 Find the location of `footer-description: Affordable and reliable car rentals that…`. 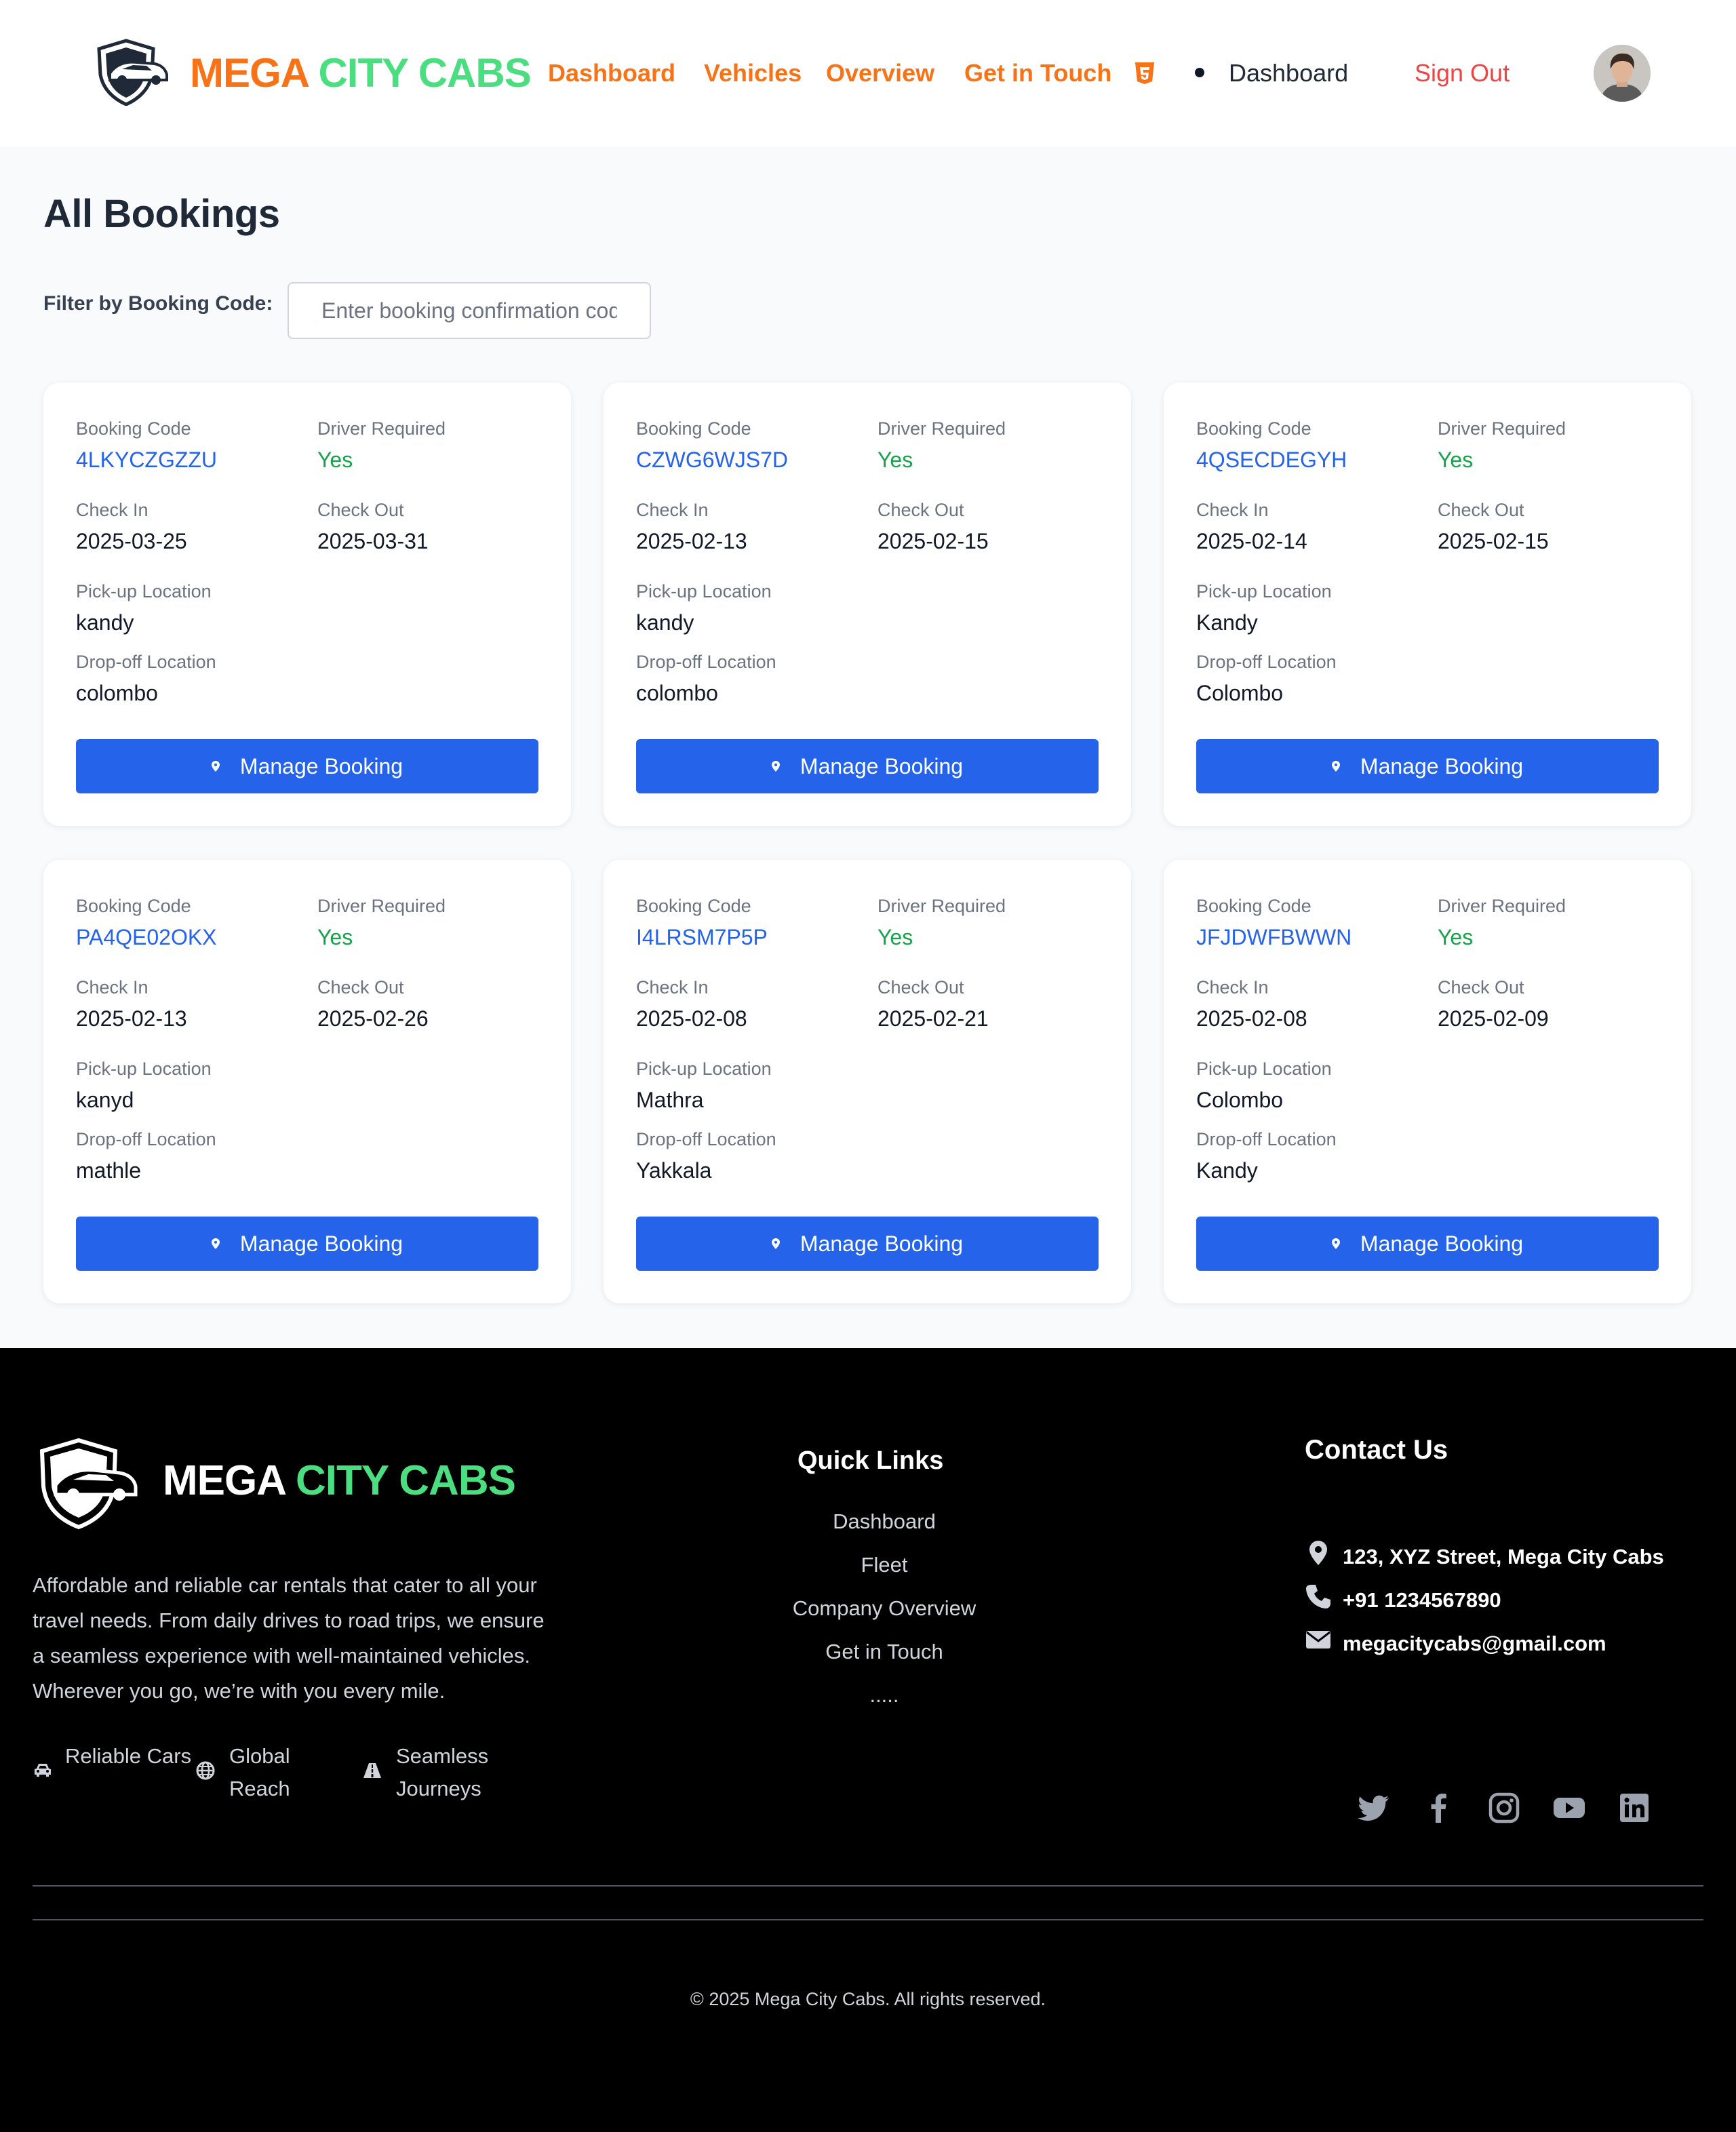

footer-description: Affordable and reliable car rentals that… is located at coordinates (289, 1638).